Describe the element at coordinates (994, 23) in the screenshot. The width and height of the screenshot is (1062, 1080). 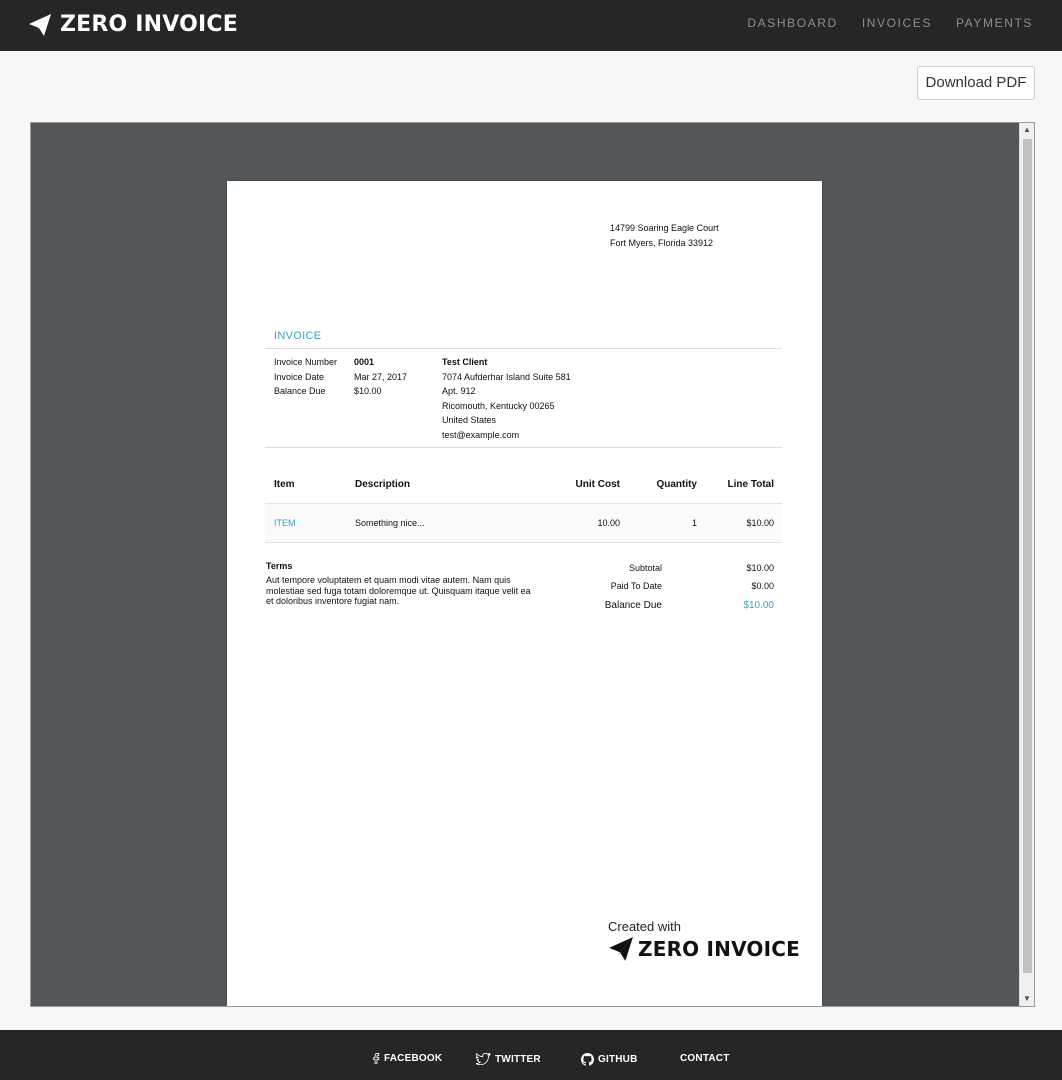
I see `nav-payments: PAYMENTS` at that location.